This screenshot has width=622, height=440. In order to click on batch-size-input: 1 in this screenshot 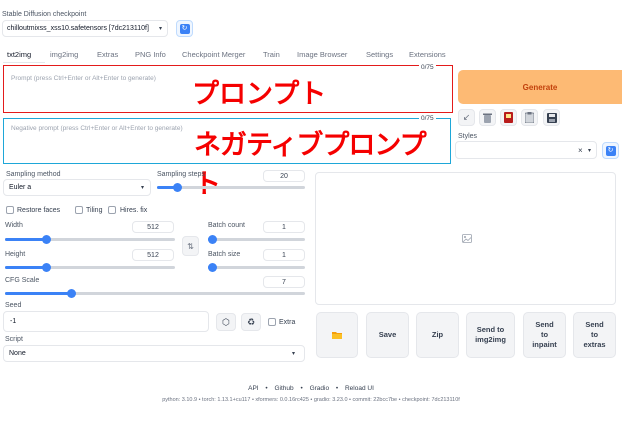, I will do `click(284, 255)`.